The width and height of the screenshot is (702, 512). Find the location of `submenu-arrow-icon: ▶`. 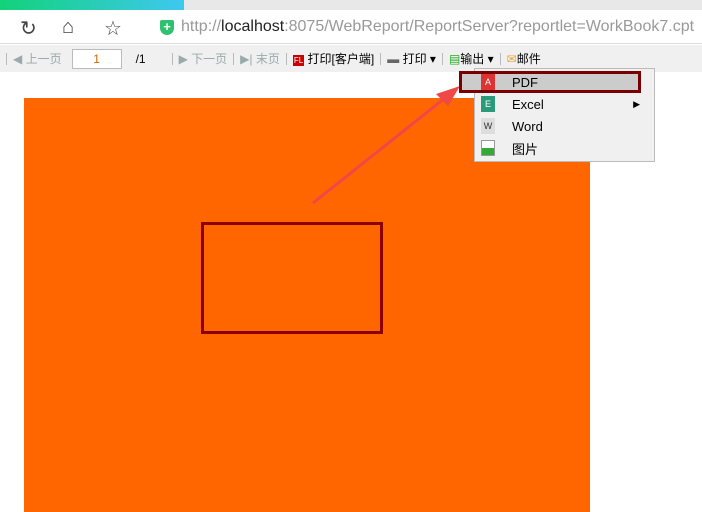

submenu-arrow-icon: ▶ is located at coordinates (636, 103).